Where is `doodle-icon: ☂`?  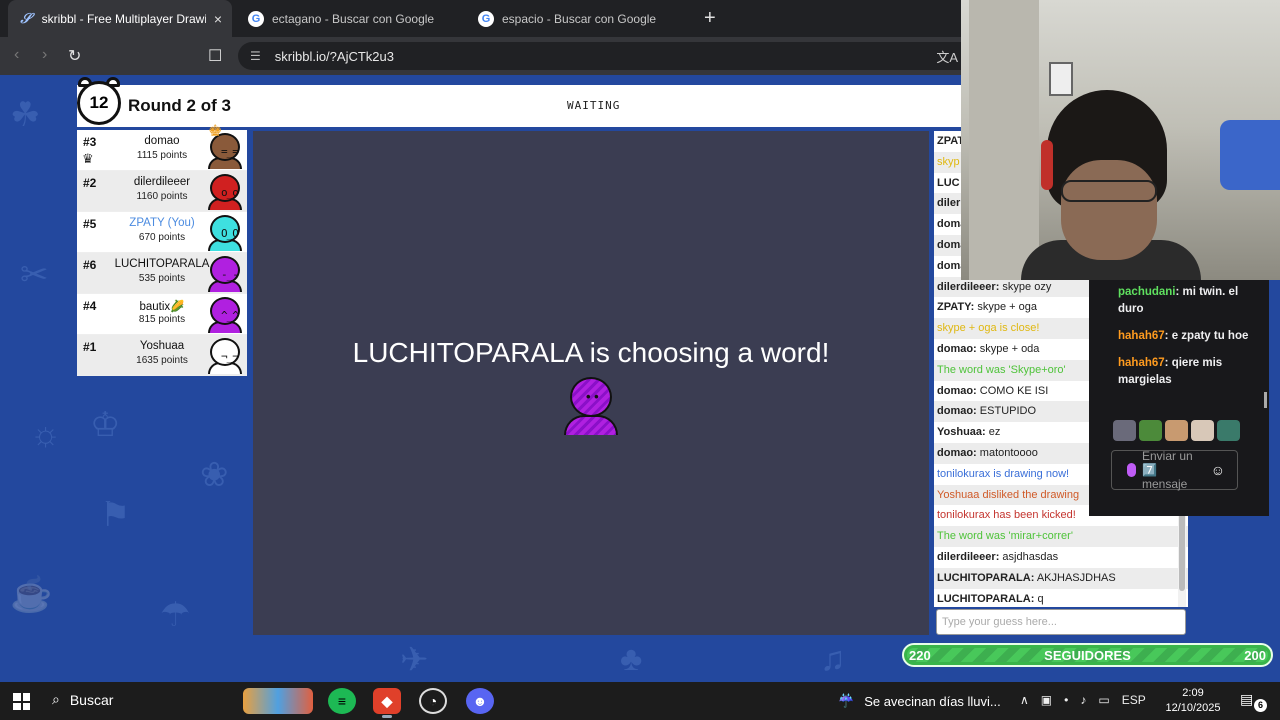
doodle-icon: ☂ is located at coordinates (175, 615).